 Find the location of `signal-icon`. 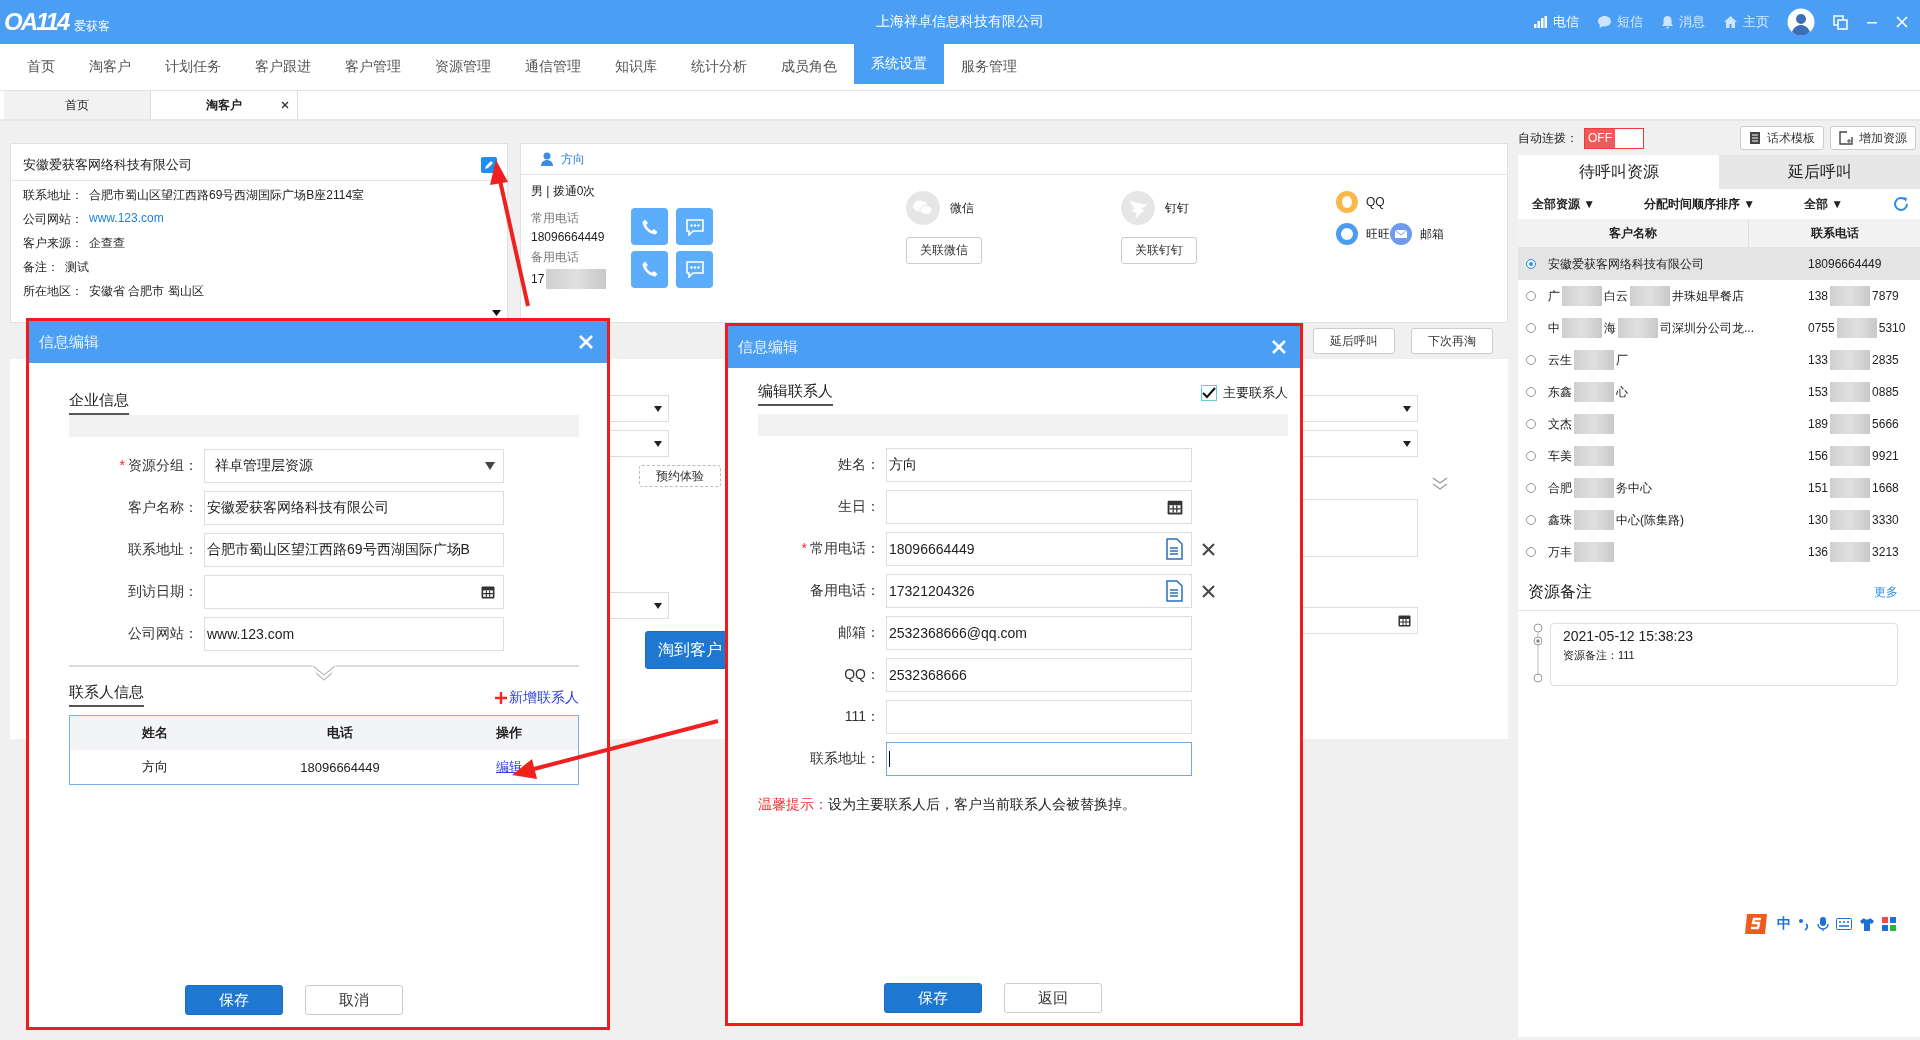

signal-icon is located at coordinates (1541, 22).